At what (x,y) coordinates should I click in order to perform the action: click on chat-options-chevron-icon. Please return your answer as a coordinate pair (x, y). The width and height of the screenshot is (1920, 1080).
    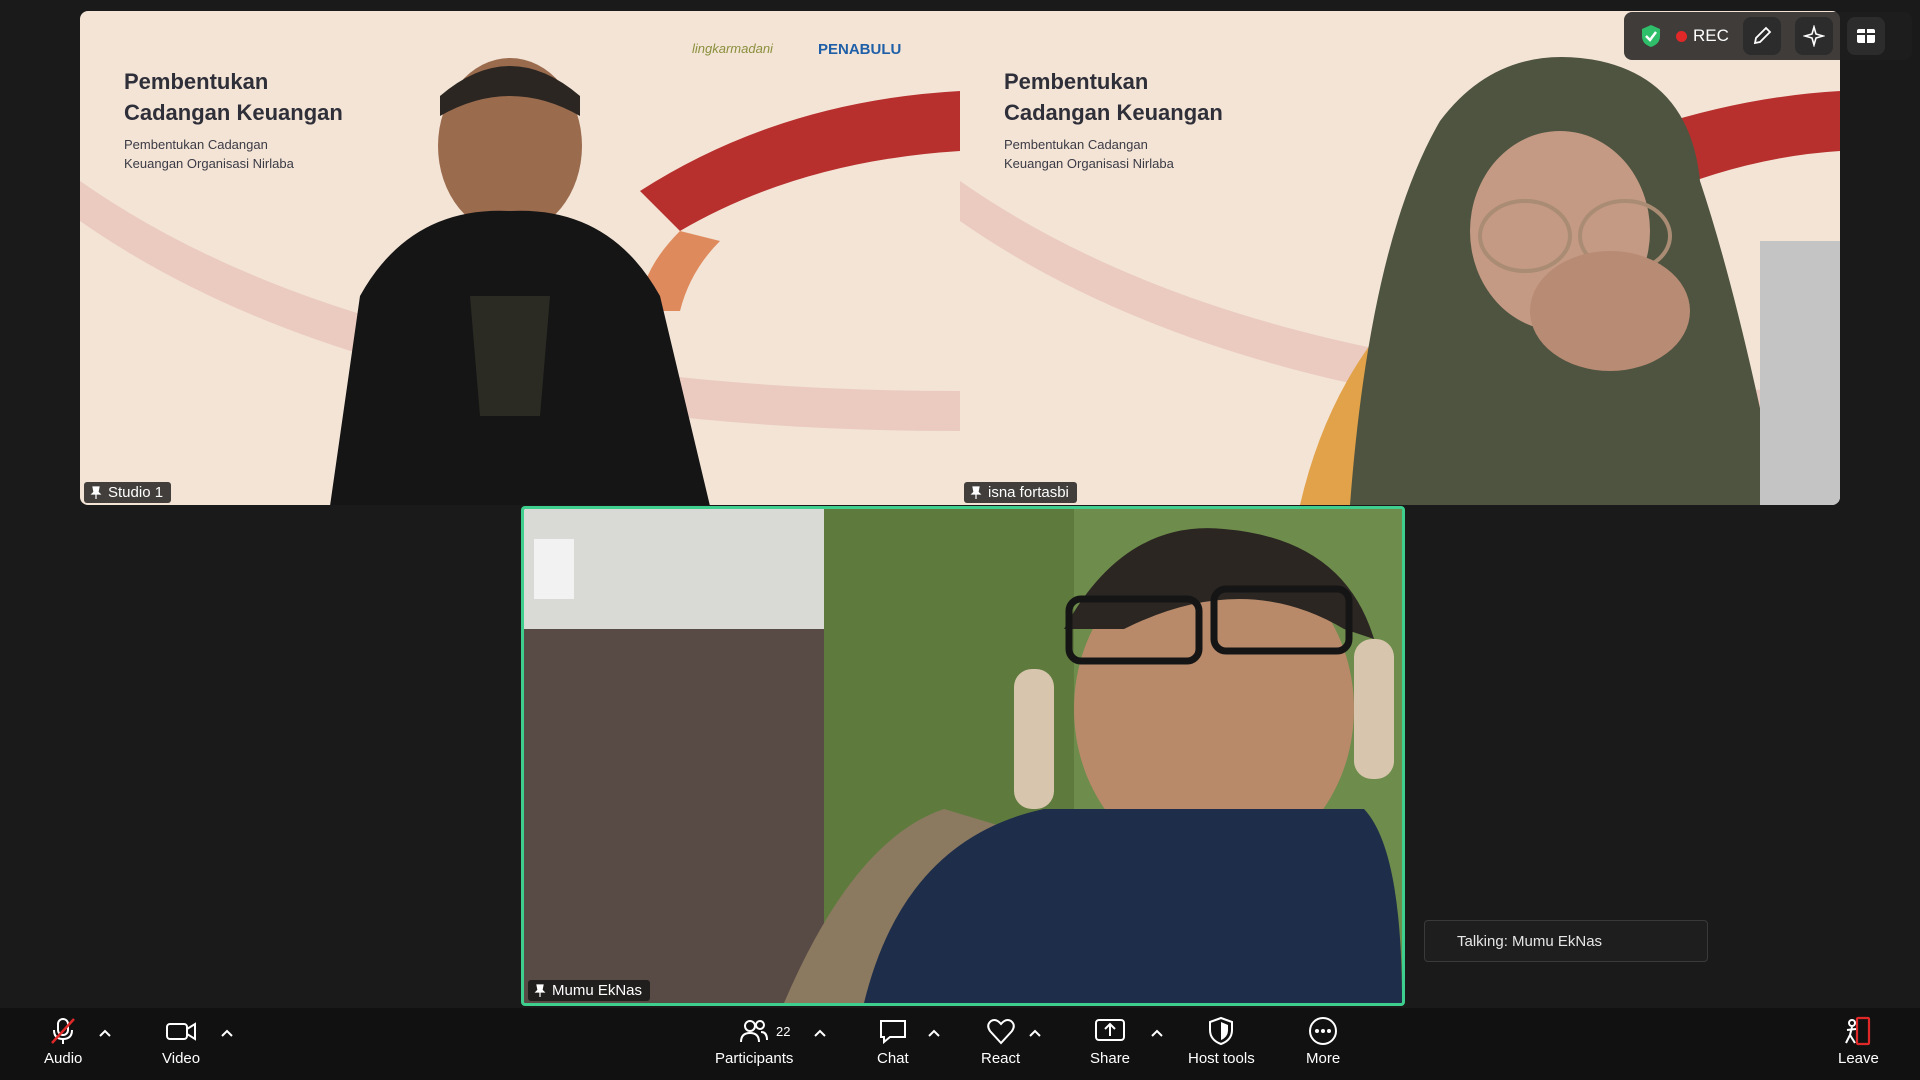
    Looking at the image, I should click on (934, 1033).